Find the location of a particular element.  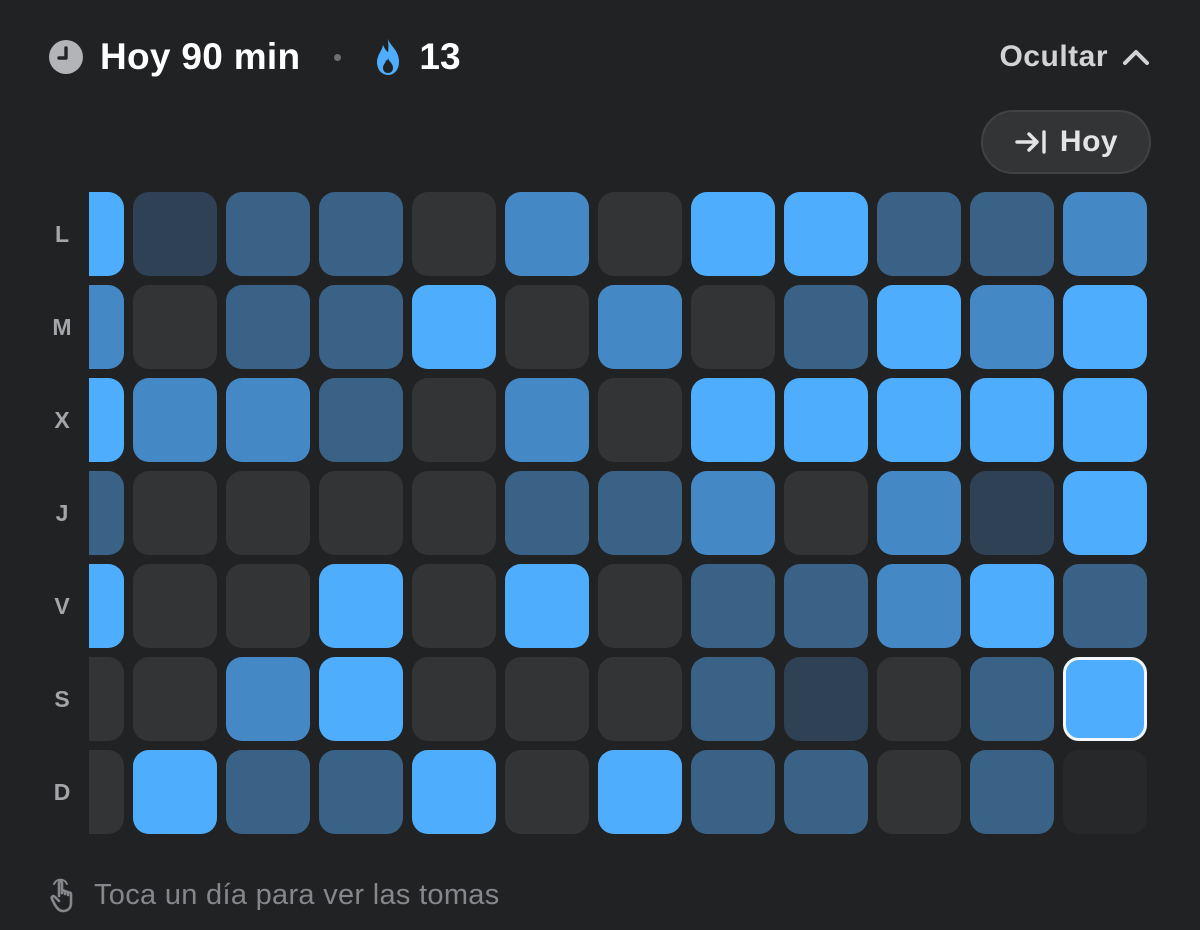

flame-icon is located at coordinates (388, 57).